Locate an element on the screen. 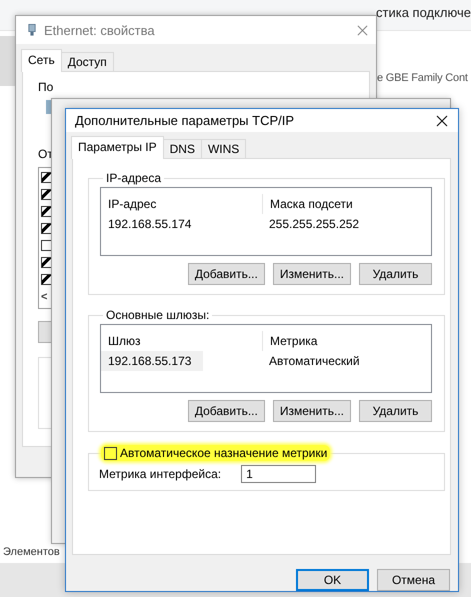  table-cell: 192.168.55.174 is located at coordinates (181, 224).